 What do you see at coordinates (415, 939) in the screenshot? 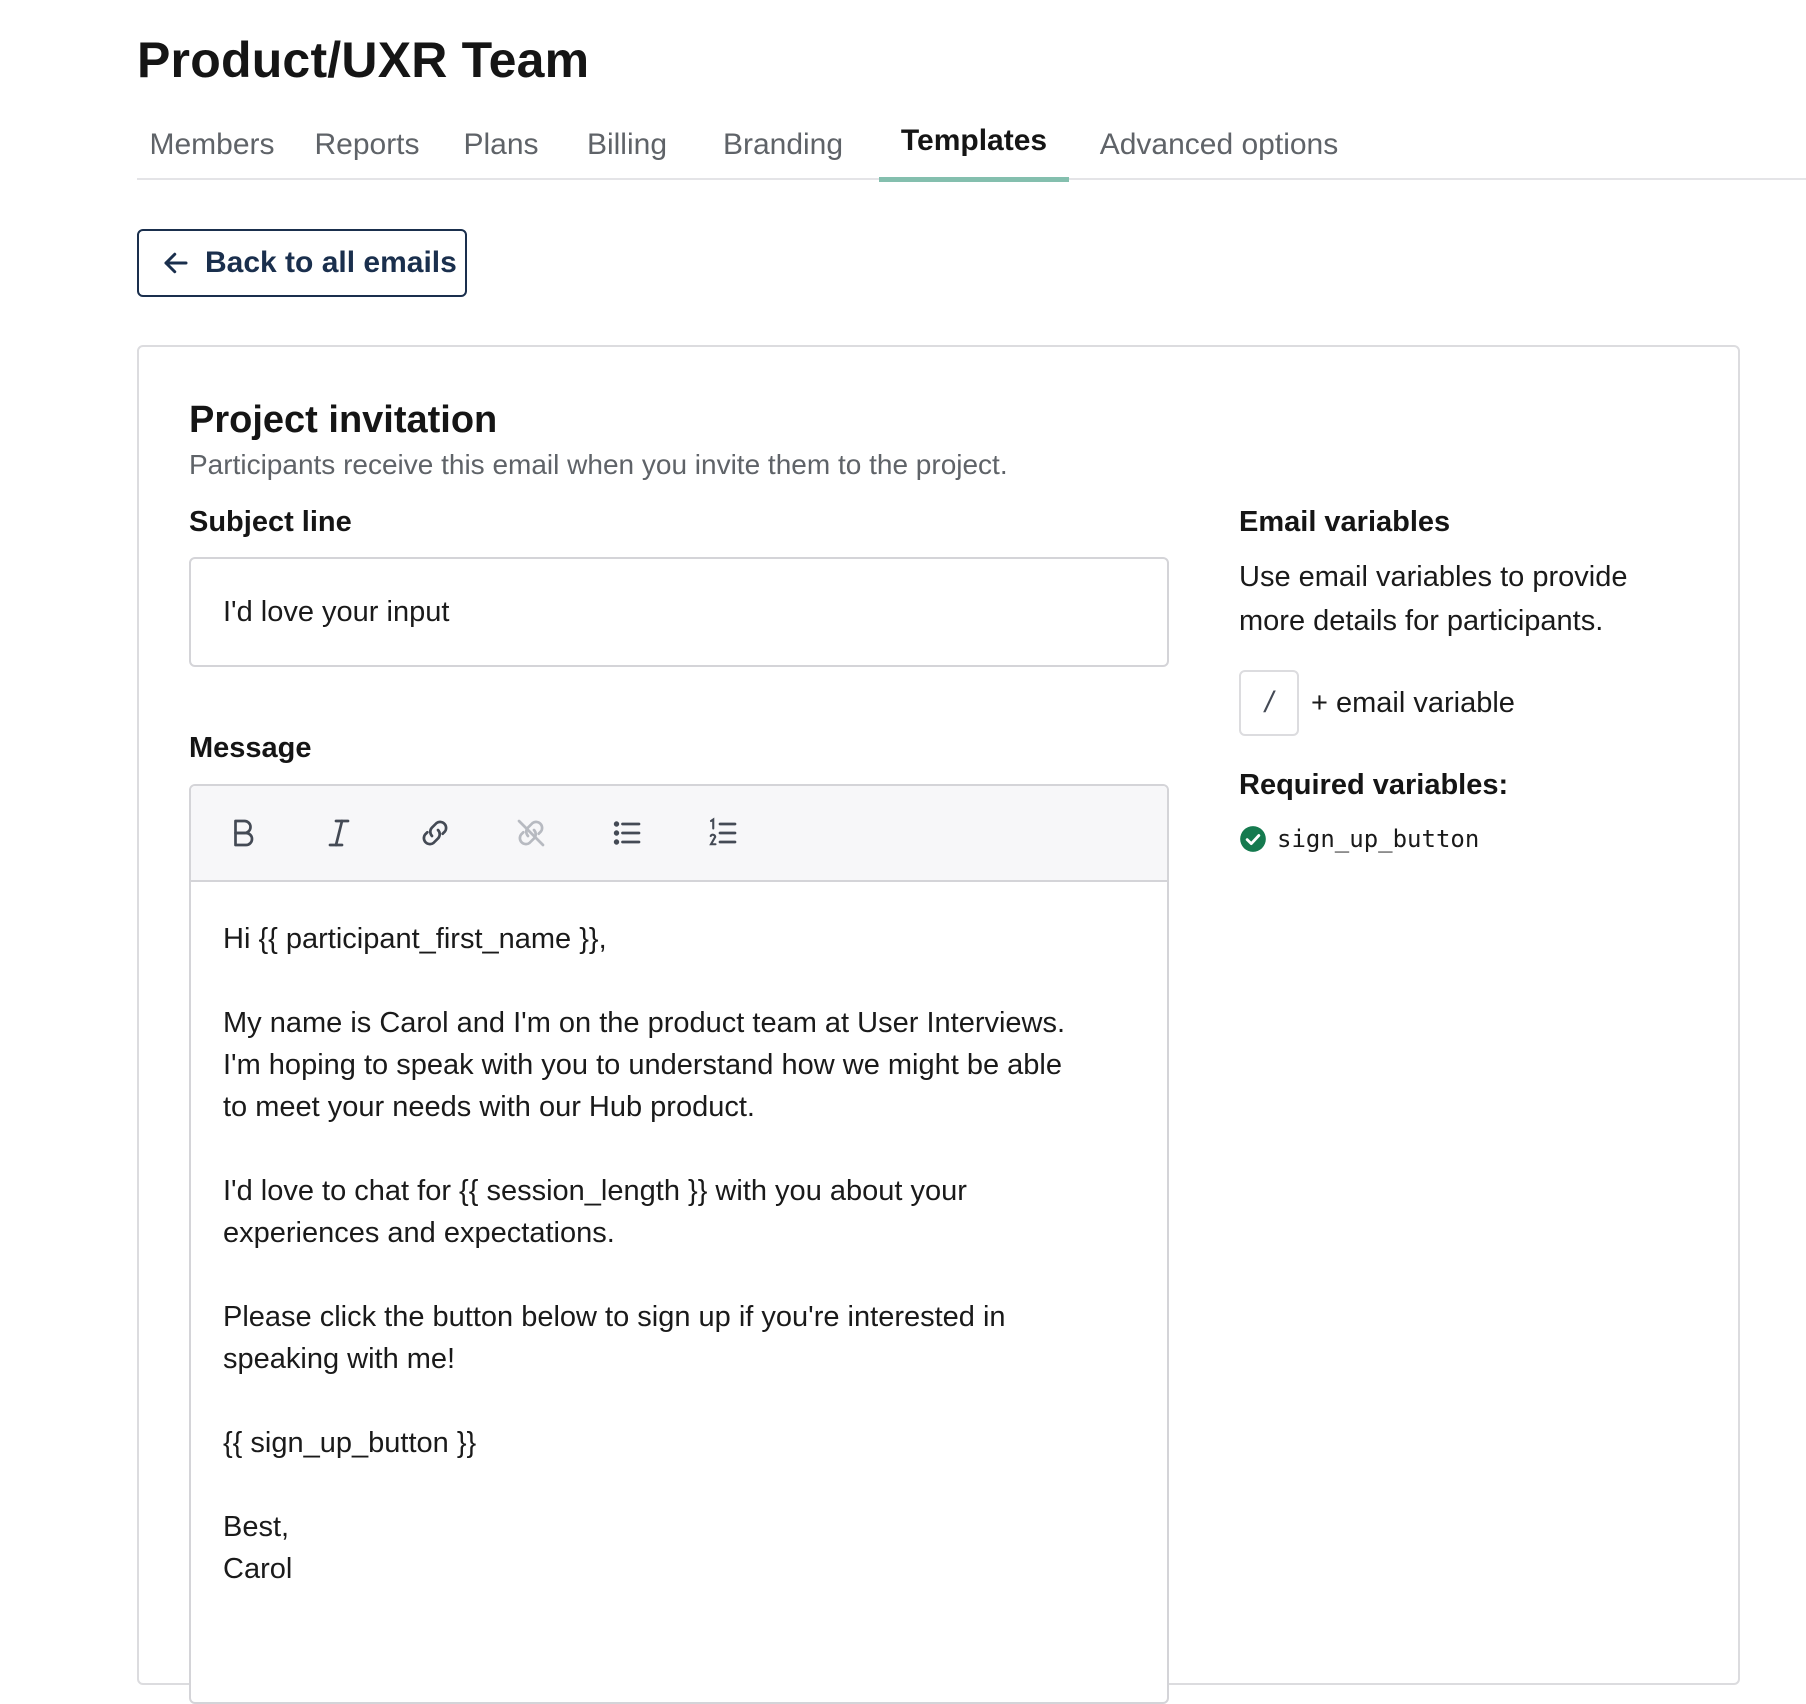
I see `message-paragraph: Hi {{ participant_first_name }},` at bounding box center [415, 939].